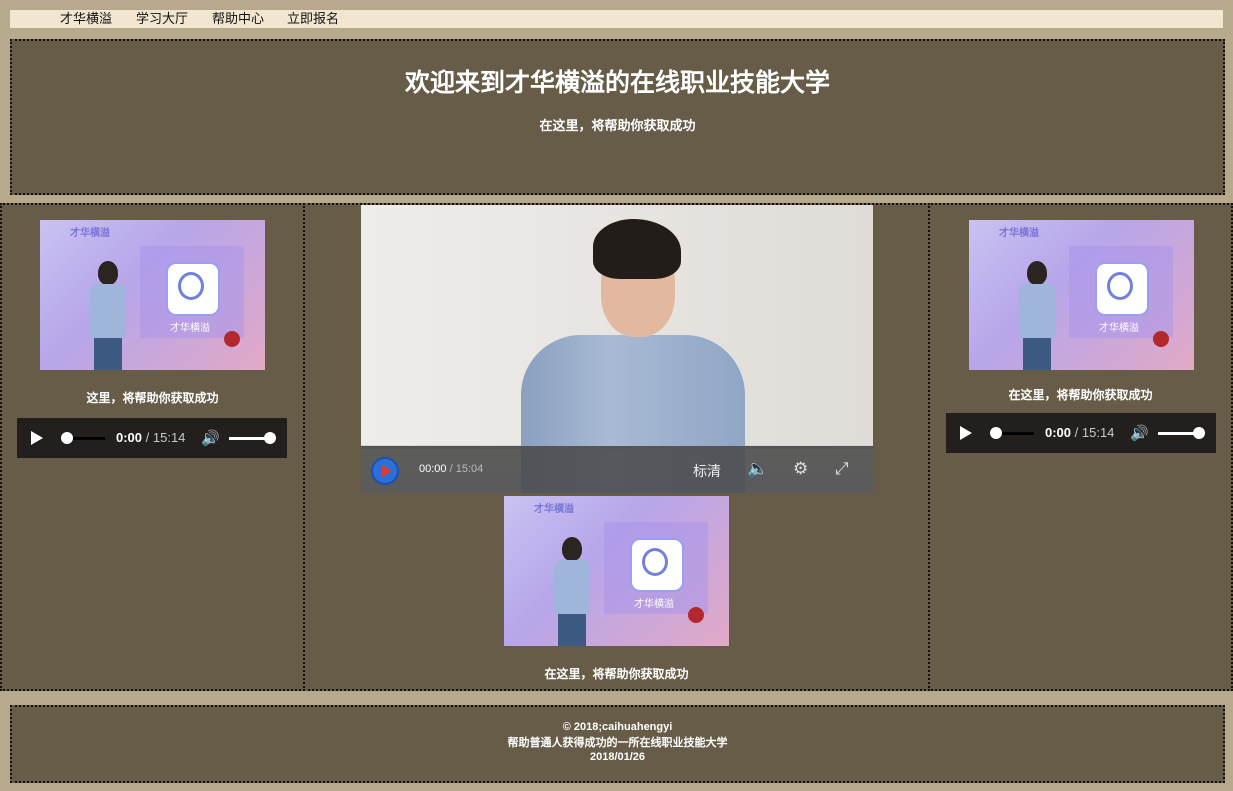 The width and height of the screenshot is (1233, 791). What do you see at coordinates (616, 674) in the screenshot?
I see `middle-caption: 在这里，将帮助你获取成功` at bounding box center [616, 674].